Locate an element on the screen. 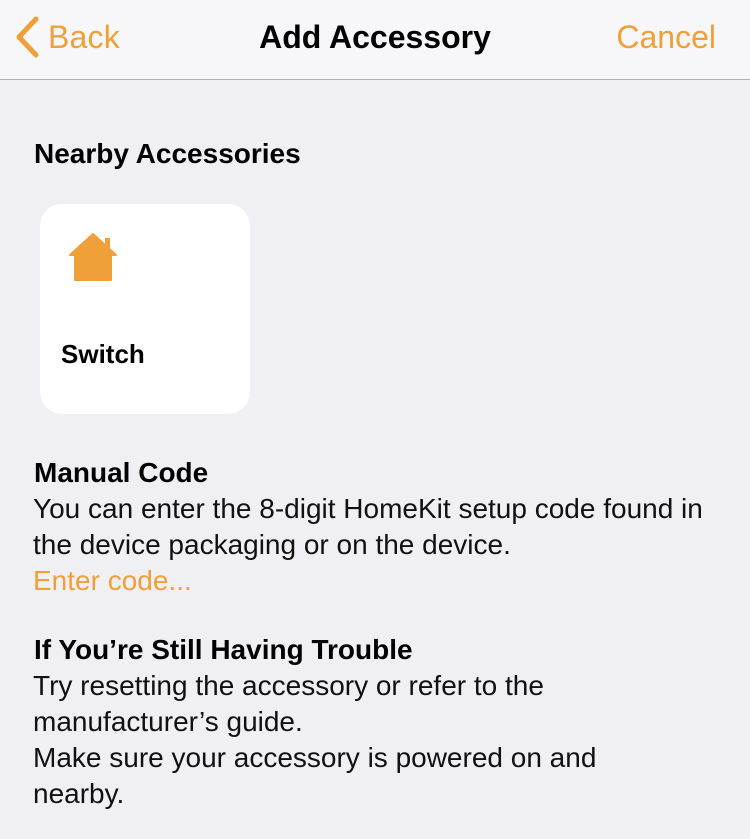  back-button: Back is located at coordinates (67, 37).